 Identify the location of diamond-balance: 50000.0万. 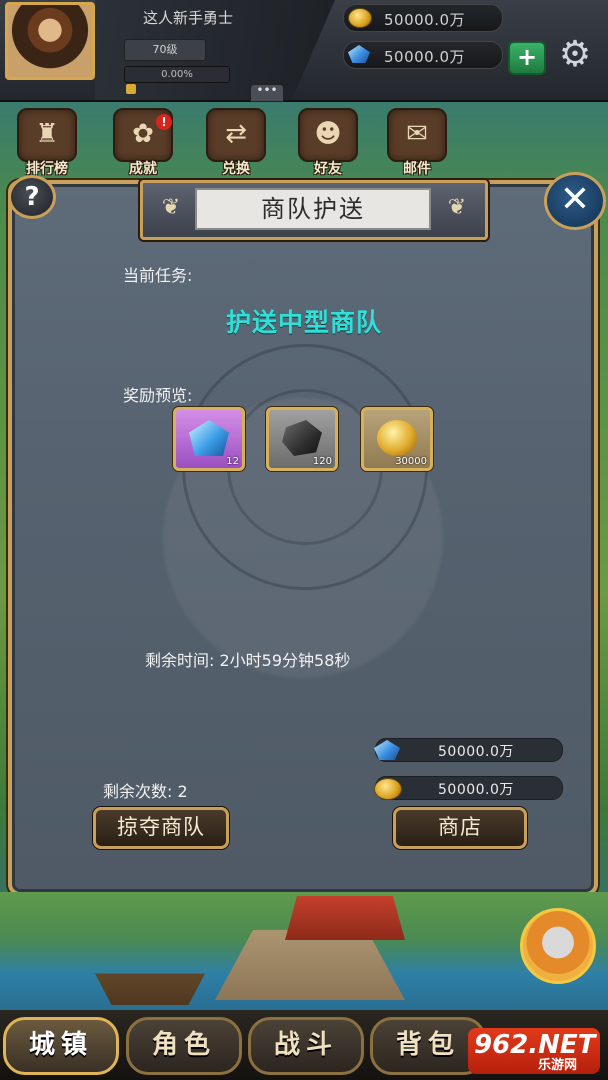
(423, 55).